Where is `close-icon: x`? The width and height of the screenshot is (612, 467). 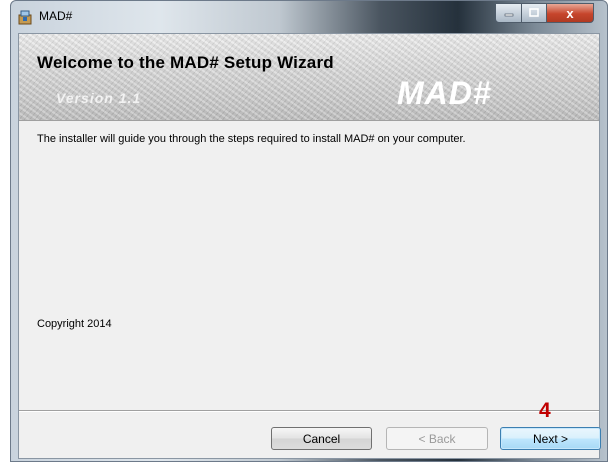 close-icon: x is located at coordinates (570, 13).